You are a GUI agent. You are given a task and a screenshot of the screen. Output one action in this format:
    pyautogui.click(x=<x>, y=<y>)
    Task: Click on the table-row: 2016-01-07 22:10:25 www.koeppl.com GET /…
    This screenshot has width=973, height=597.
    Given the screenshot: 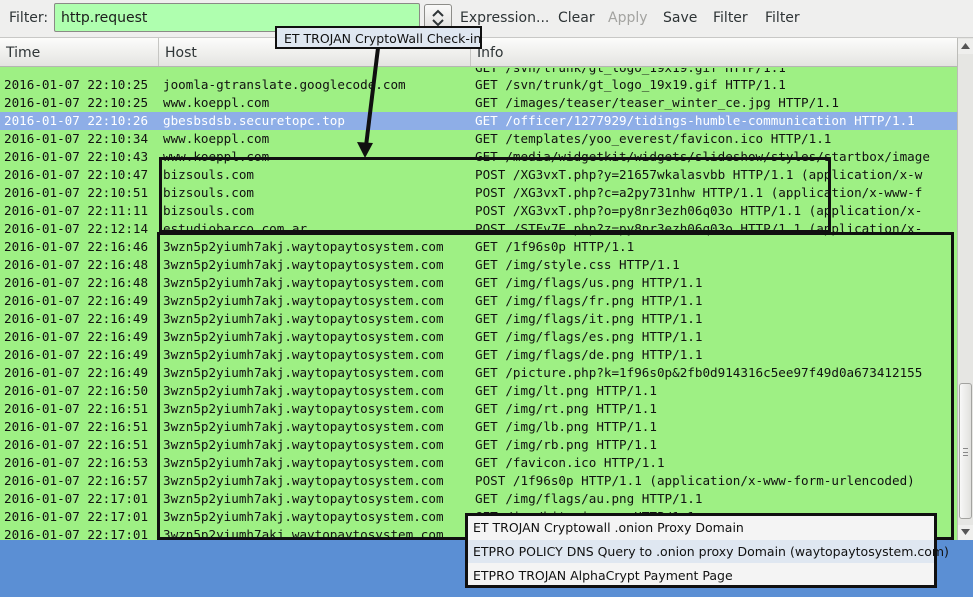 What is the action you would take?
    pyautogui.click(x=478, y=103)
    